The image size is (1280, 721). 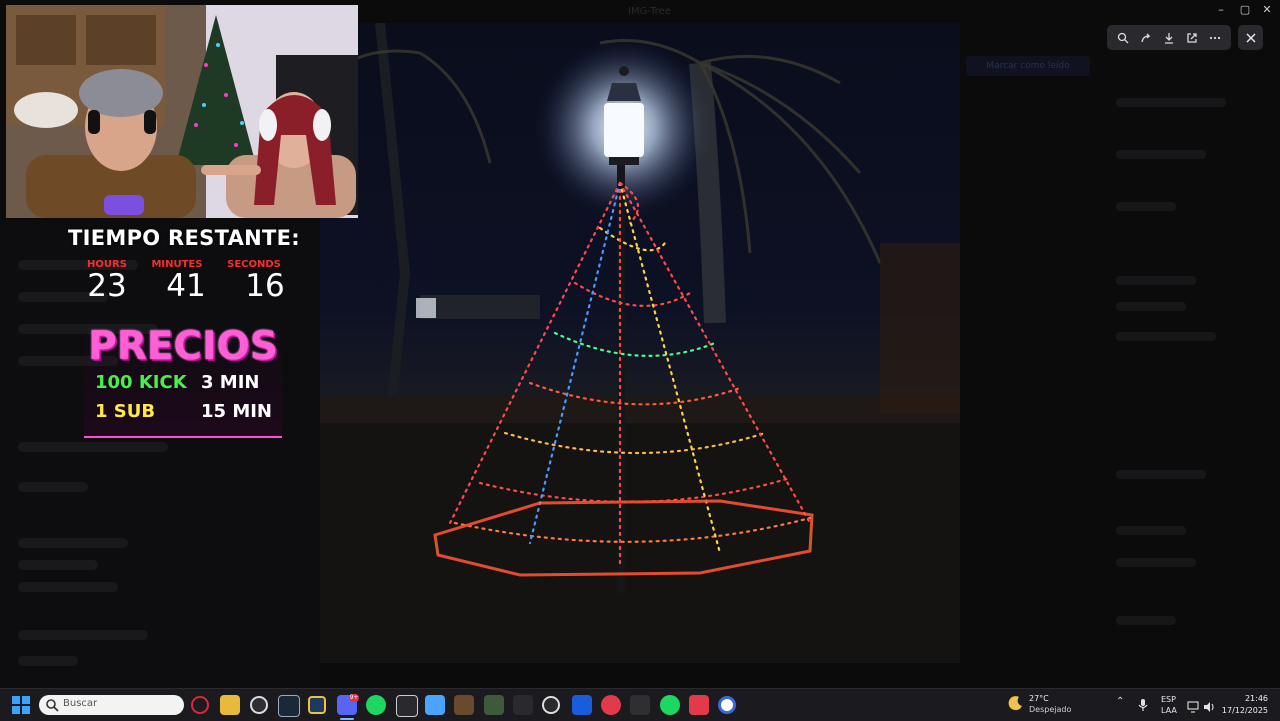 I want to click on hours-value: 23, so click(x=107, y=286).